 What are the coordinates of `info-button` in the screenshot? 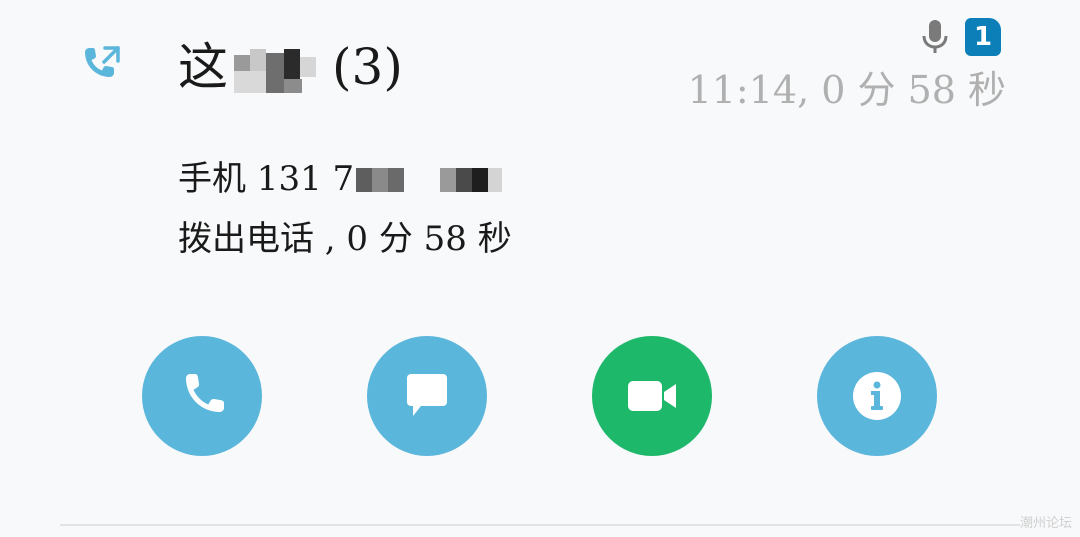 It's located at (877, 396).